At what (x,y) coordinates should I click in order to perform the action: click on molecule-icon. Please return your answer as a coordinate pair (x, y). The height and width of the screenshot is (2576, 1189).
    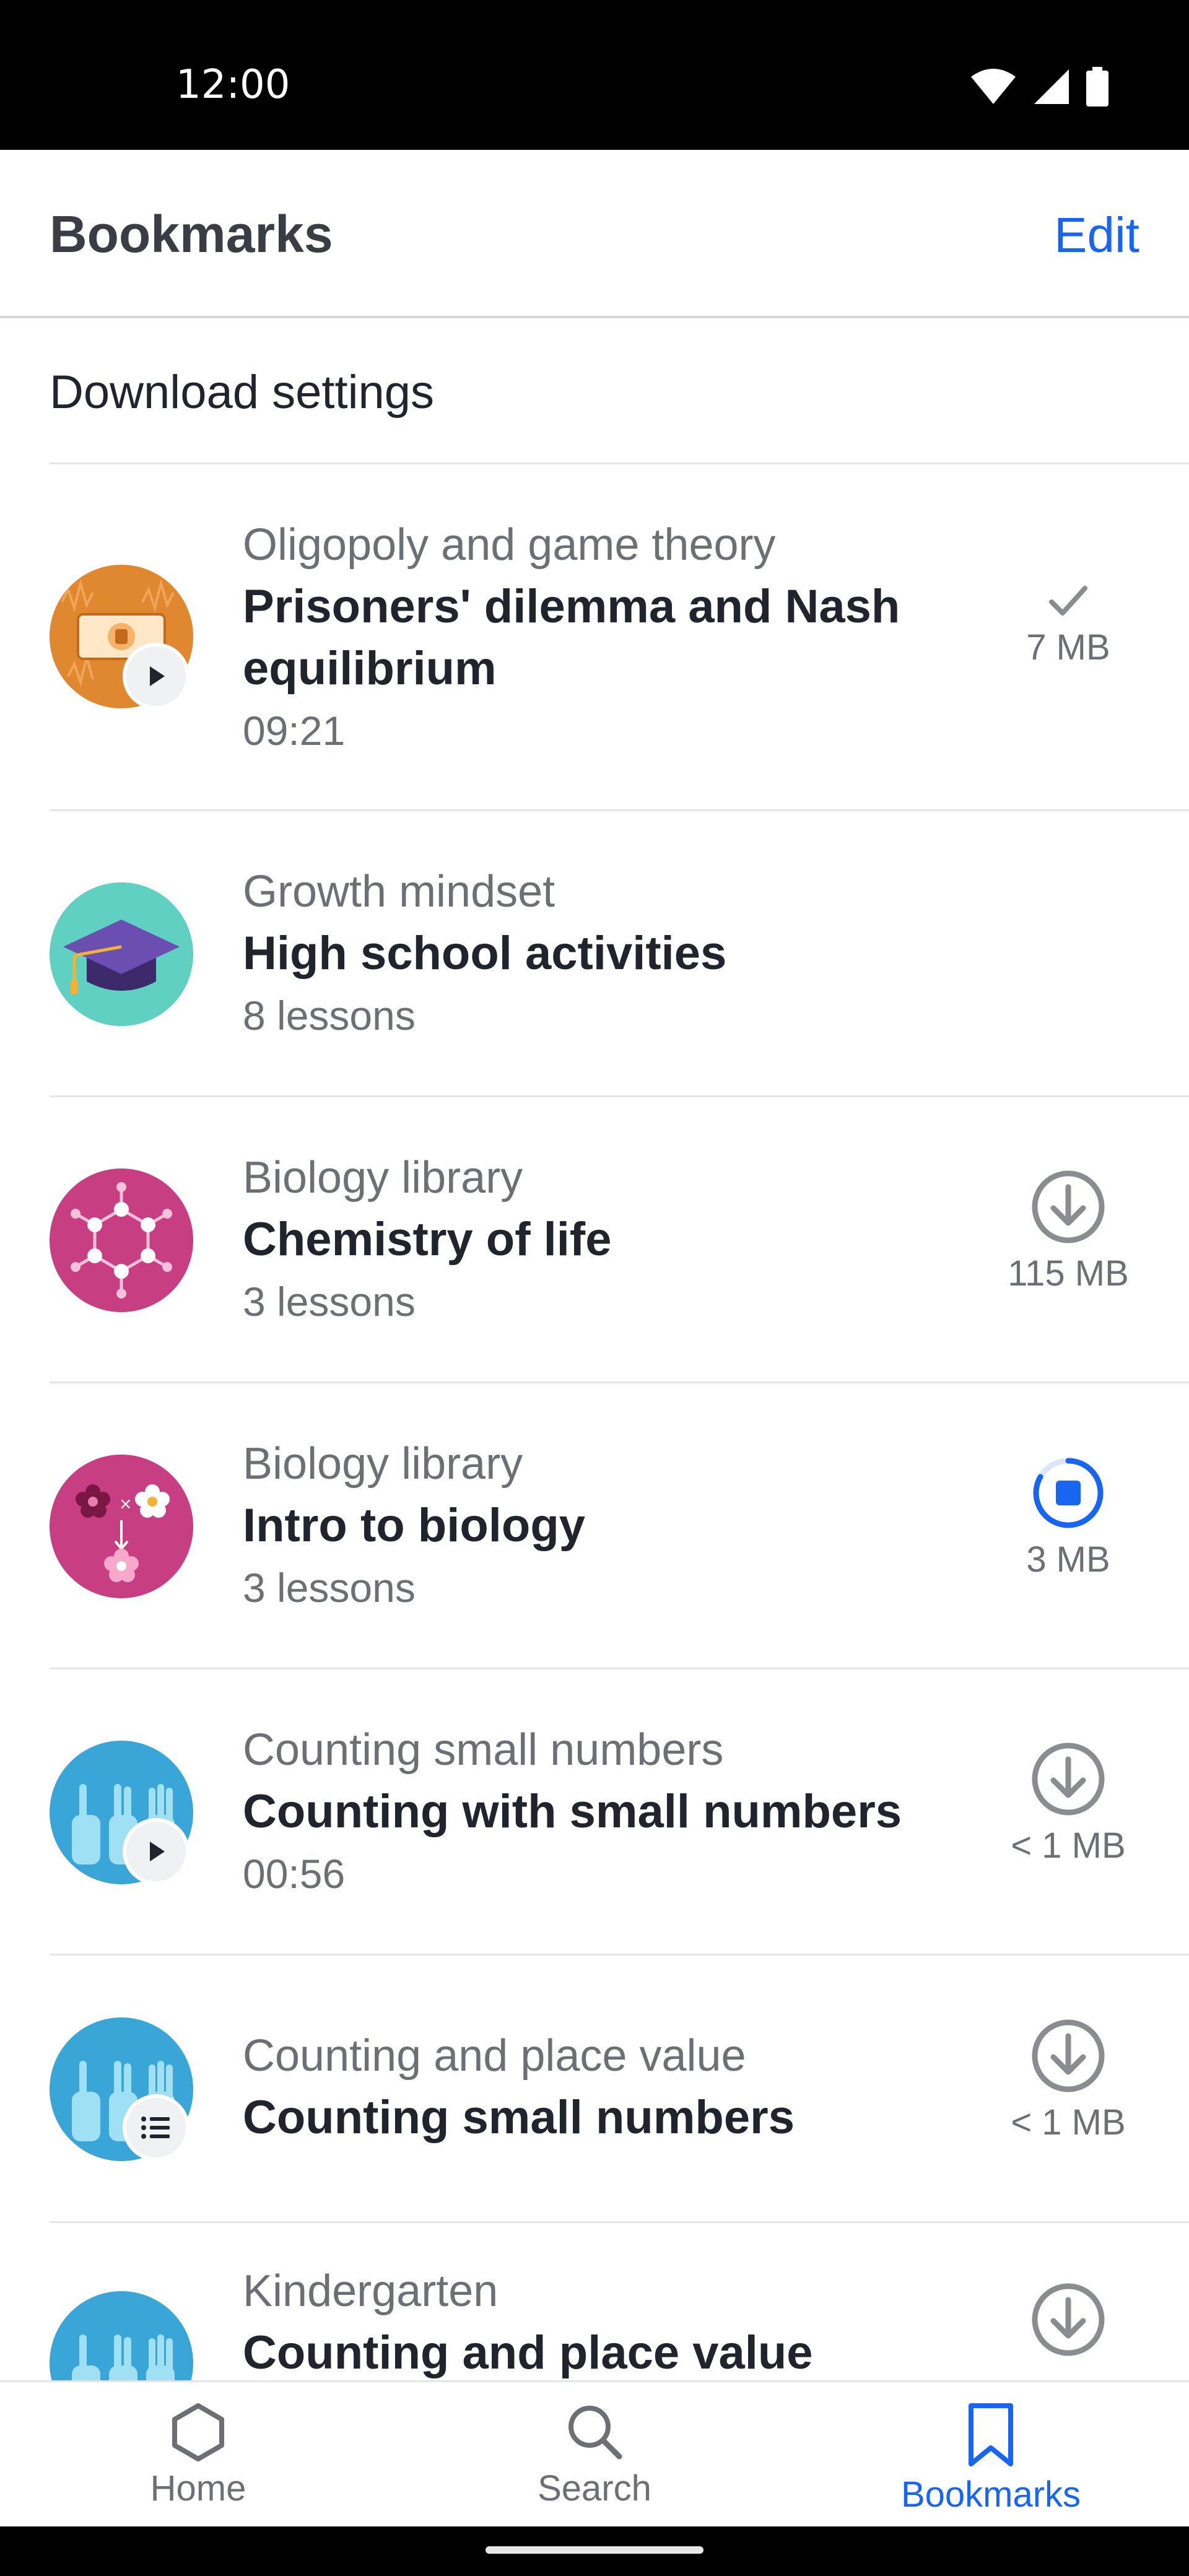
    Looking at the image, I should click on (121, 1240).